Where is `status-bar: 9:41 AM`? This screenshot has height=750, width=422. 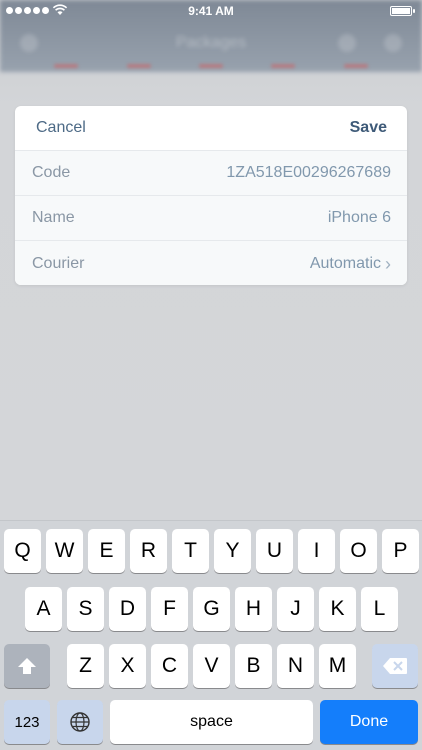
status-bar: 9:41 AM is located at coordinates (211, 11).